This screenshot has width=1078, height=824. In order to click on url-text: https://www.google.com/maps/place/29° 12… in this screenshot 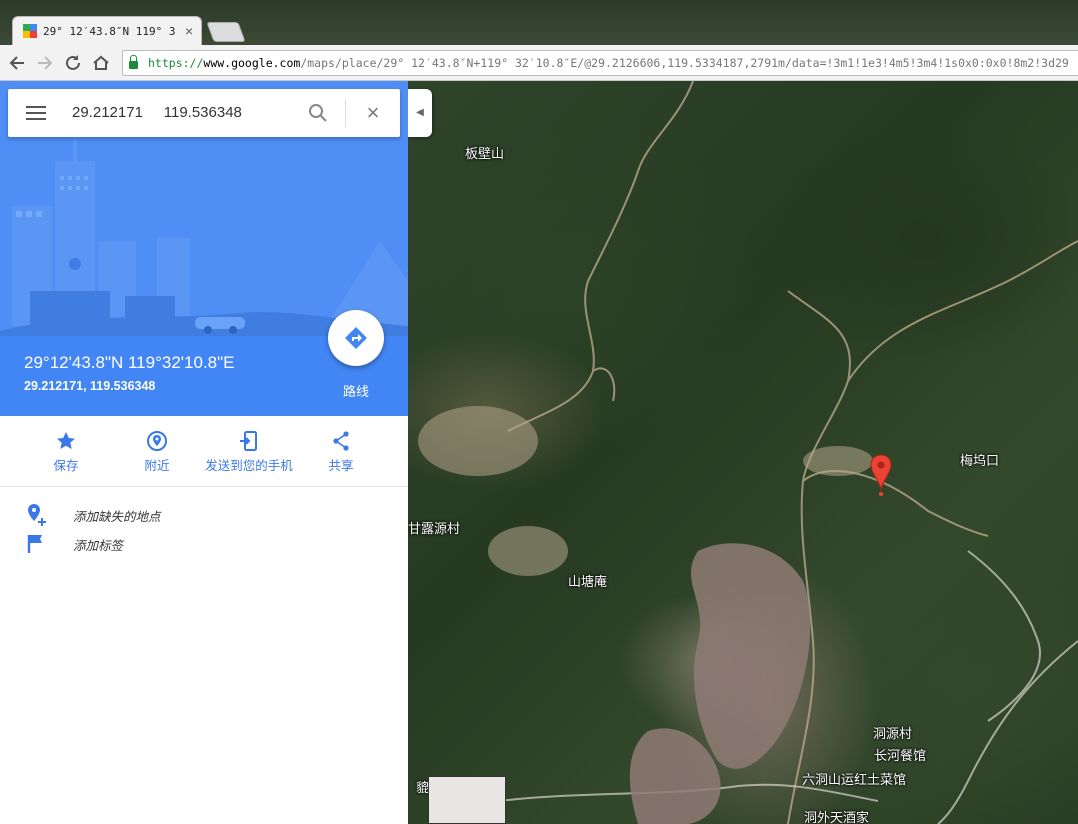, I will do `click(608, 63)`.